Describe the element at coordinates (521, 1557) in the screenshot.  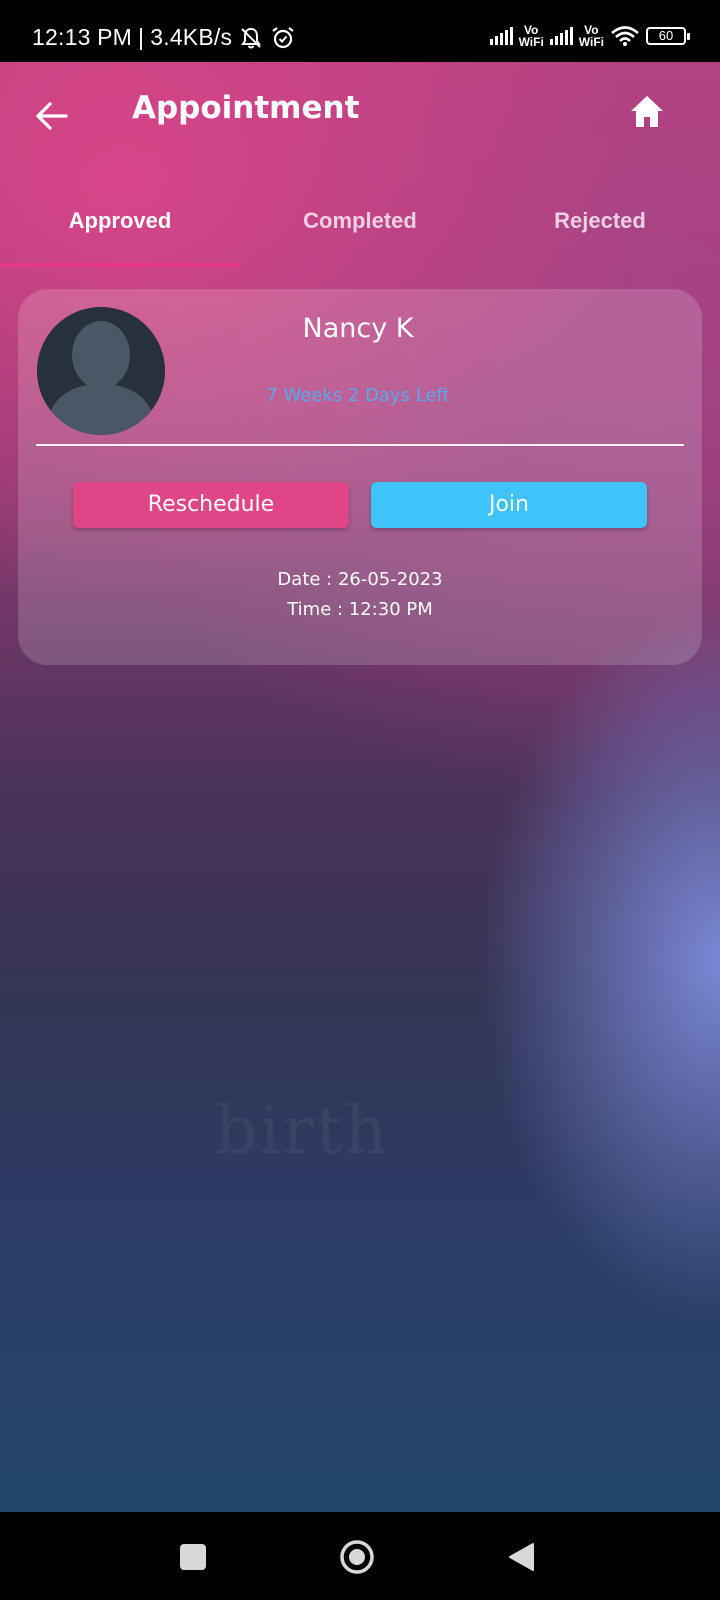
I see `back-triangle-icon` at that location.